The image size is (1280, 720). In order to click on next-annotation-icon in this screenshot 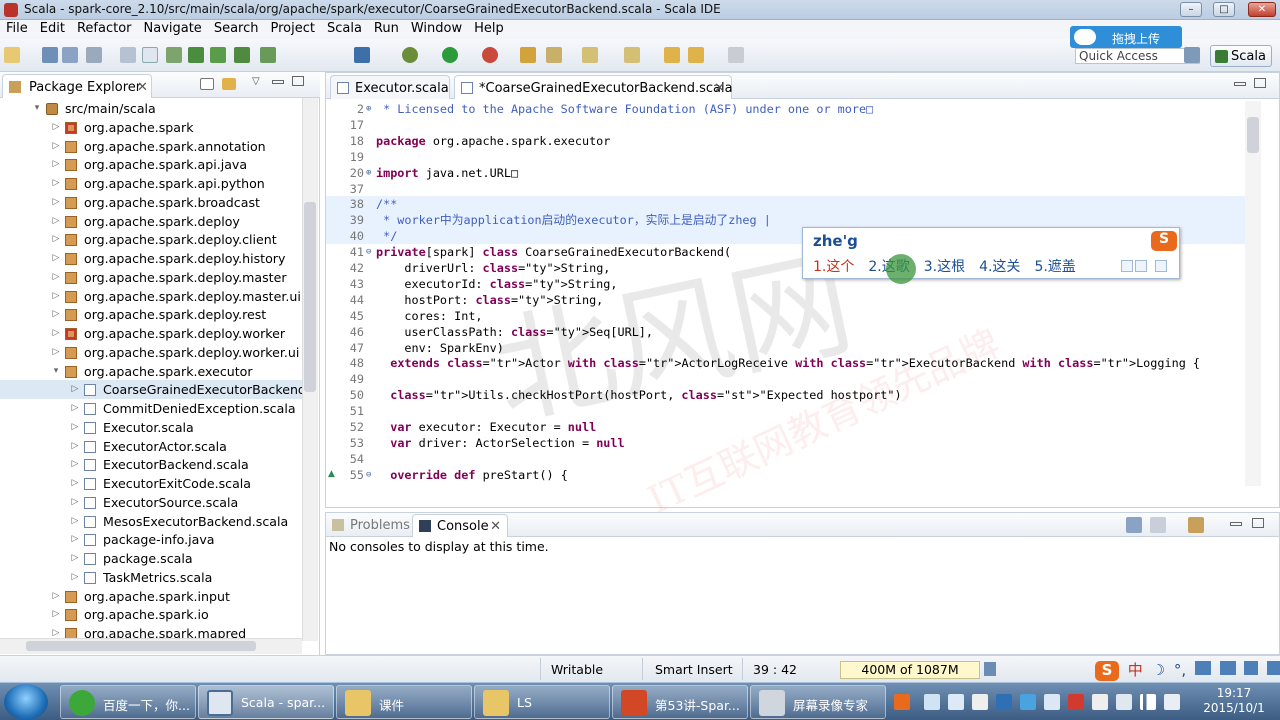, I will do `click(590, 55)`.